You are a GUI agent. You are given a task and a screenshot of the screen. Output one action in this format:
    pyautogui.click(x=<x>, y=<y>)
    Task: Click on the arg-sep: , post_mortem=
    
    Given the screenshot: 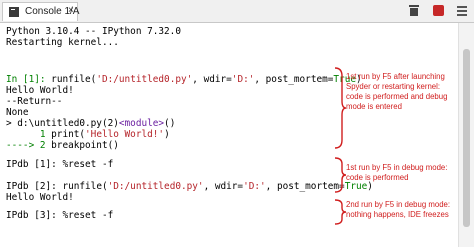 What is the action you would take?
    pyautogui.click(x=294, y=79)
    